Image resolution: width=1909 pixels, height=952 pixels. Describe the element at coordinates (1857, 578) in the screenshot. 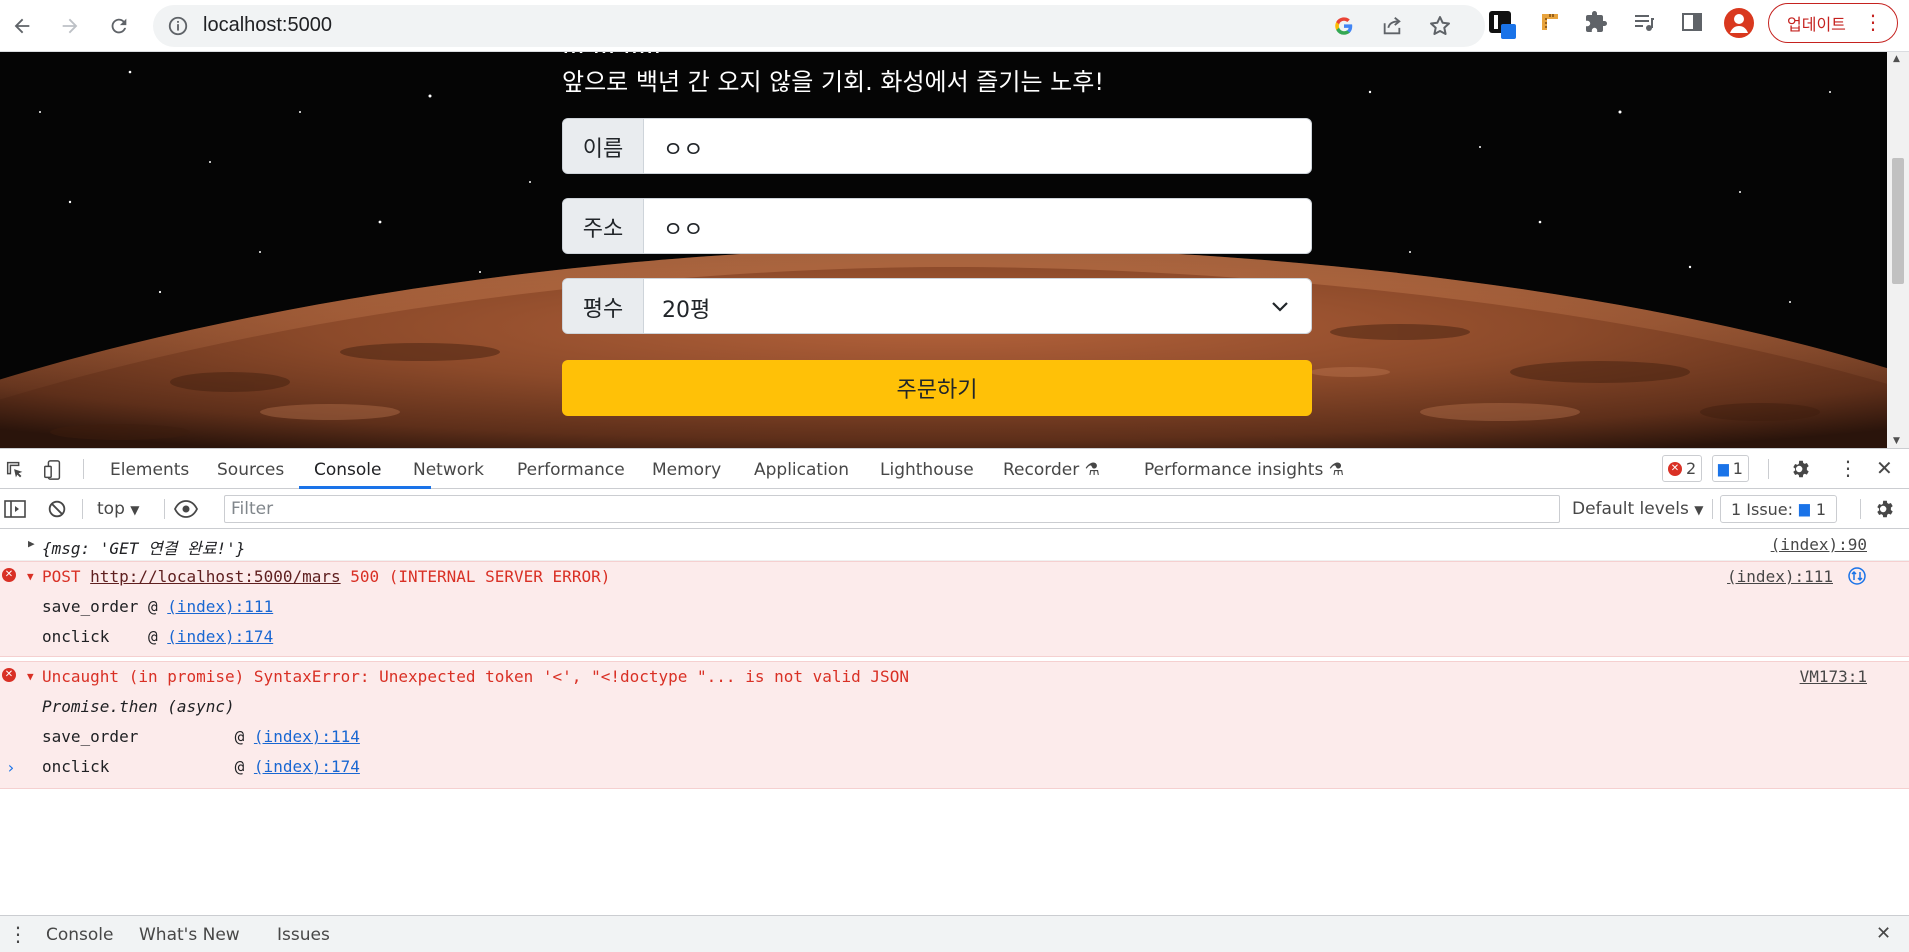

I see `network-request-icon` at that location.